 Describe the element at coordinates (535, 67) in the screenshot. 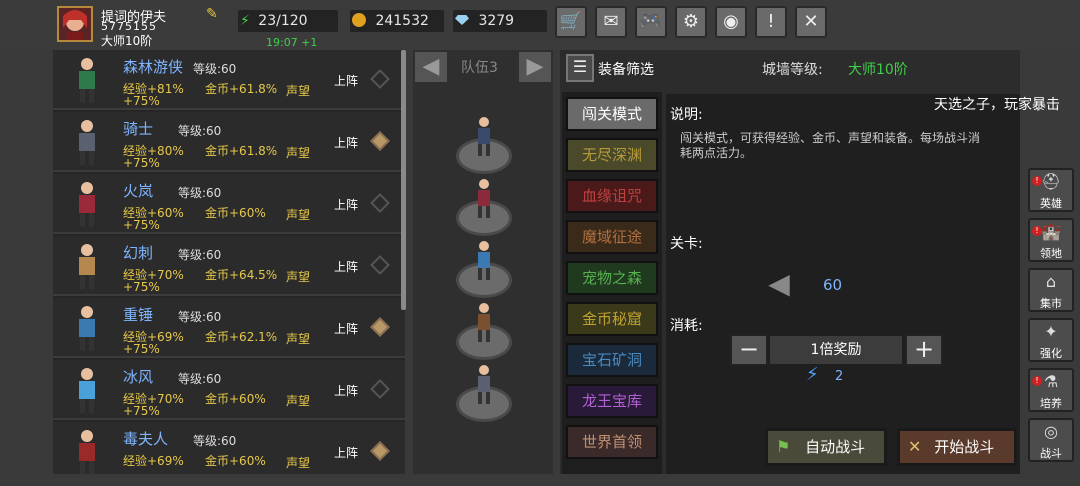

I see `team-next-arrow-icon: ▶` at that location.